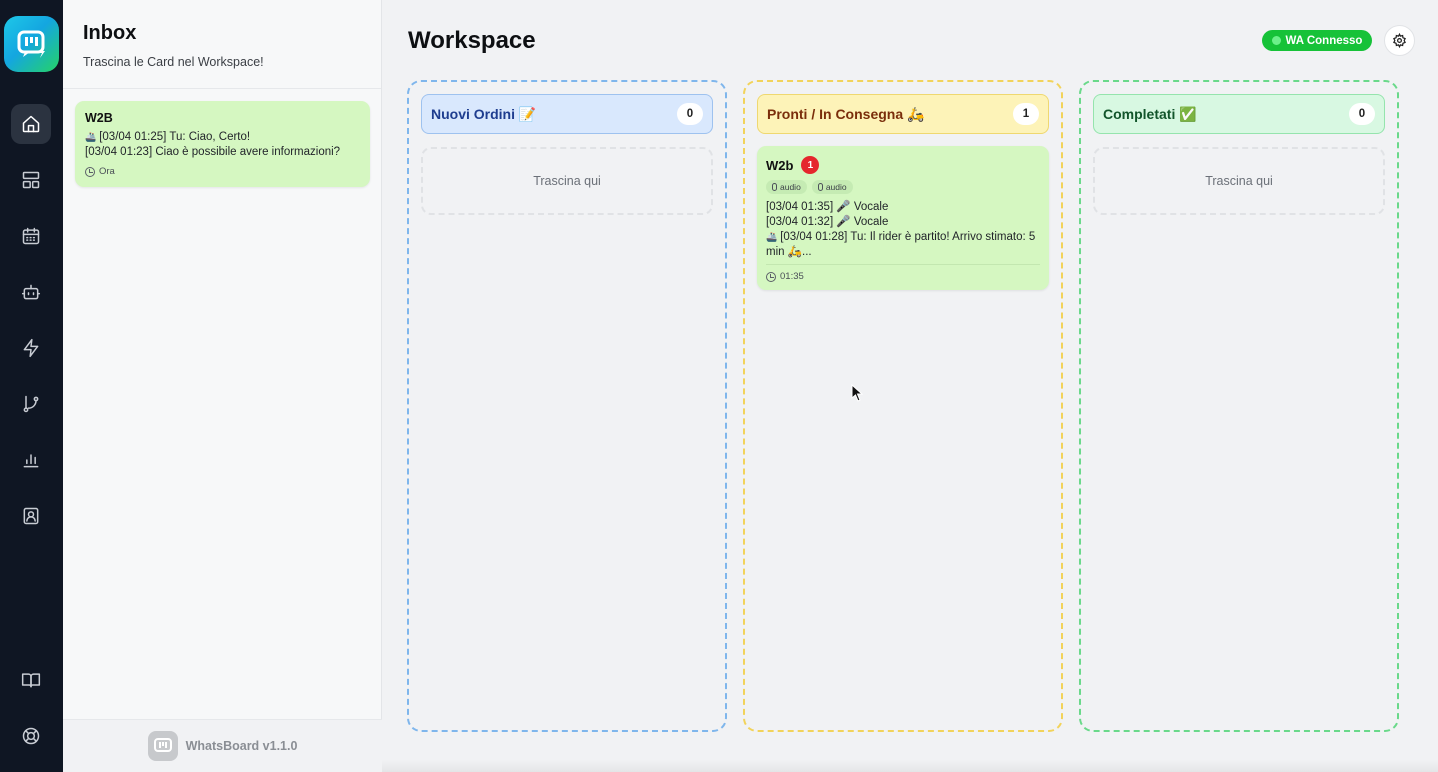 The image size is (1438, 772). What do you see at coordinates (903, 264) in the screenshot?
I see `divider` at bounding box center [903, 264].